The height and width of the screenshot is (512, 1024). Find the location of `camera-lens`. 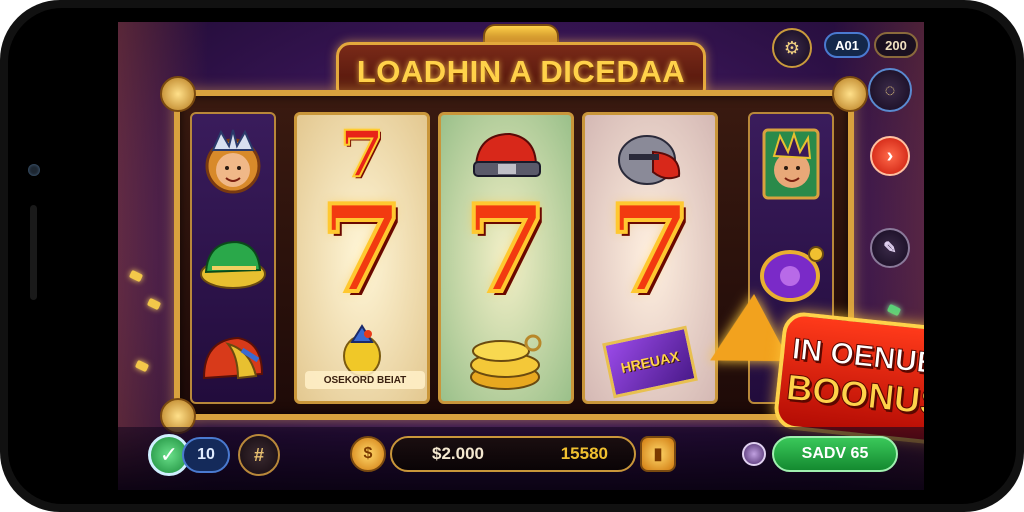

camera-lens is located at coordinates (34, 170).